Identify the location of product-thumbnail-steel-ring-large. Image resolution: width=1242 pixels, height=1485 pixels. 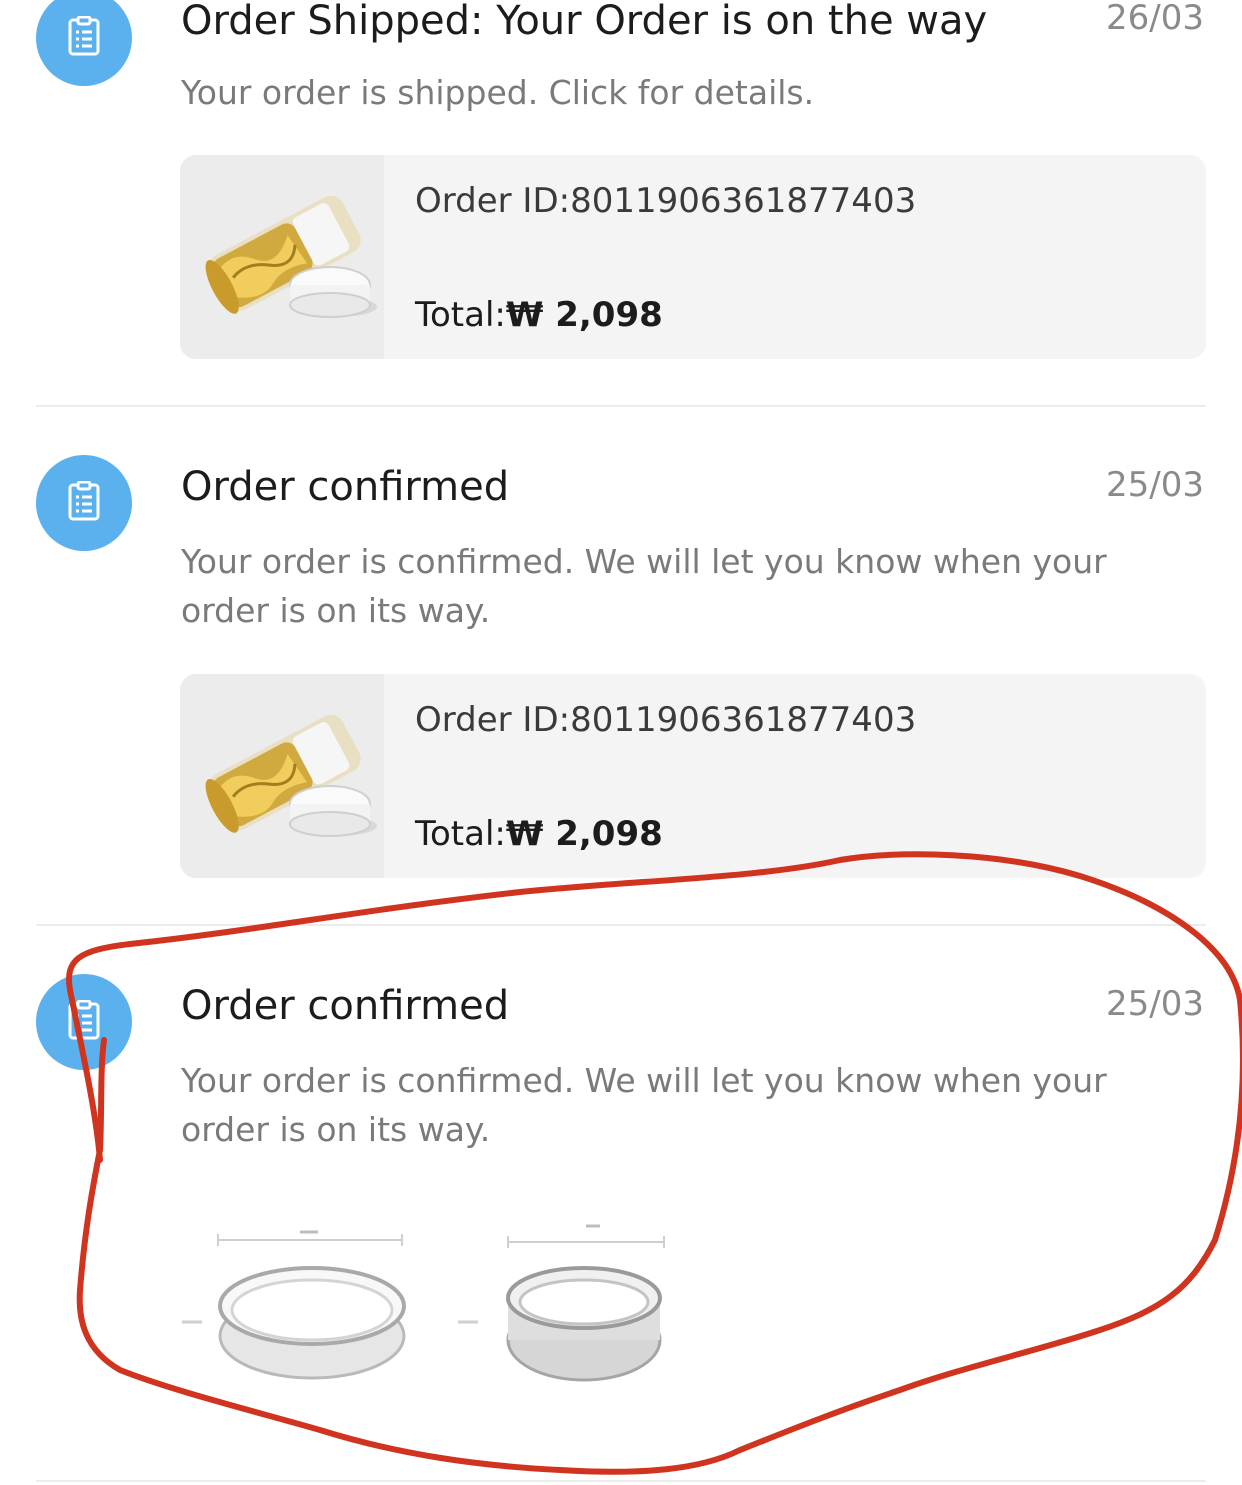
(298, 1310).